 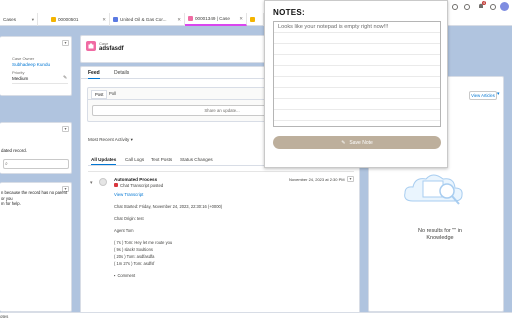 What do you see at coordinates (361, 142) in the screenshot?
I see `save-note-label: Save Note` at bounding box center [361, 142].